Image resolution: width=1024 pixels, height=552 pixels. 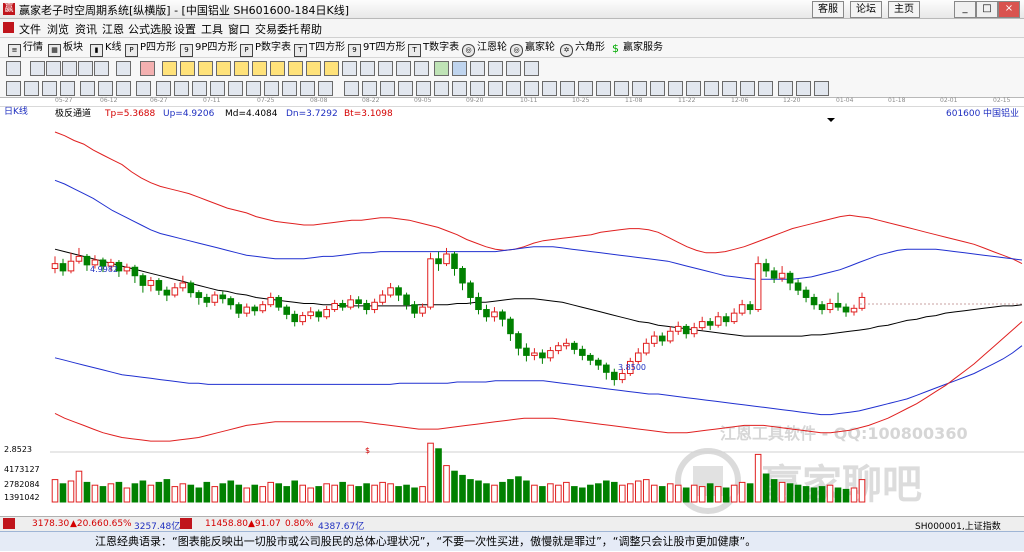 I want to click on p-square-button: P P四方形, so click(x=150, y=48).